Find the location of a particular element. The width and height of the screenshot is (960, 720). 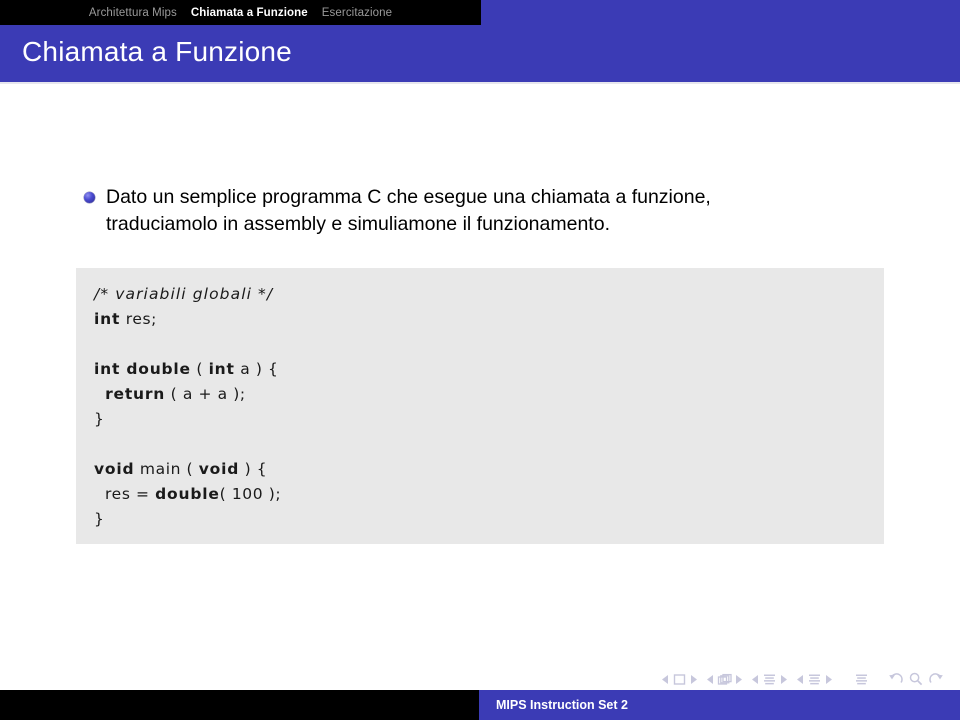

page-title: Chiamata a Funzione is located at coordinates (157, 51).